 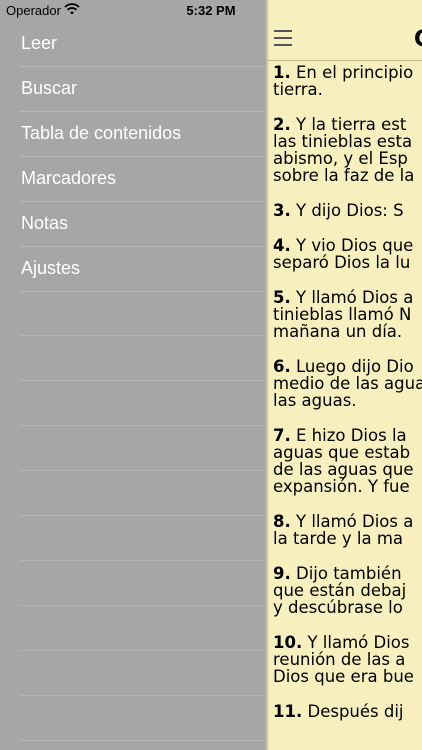 I want to click on menu-item-notas: Notas, so click(x=142, y=224).